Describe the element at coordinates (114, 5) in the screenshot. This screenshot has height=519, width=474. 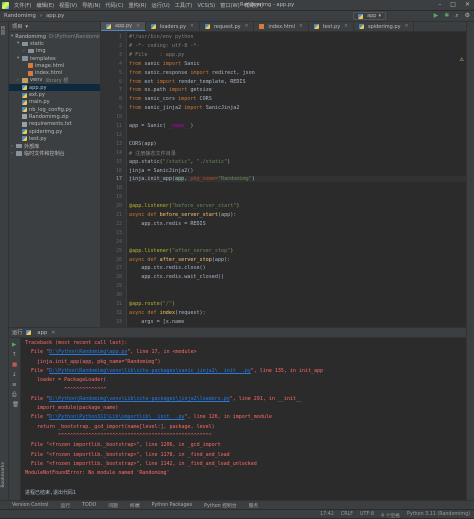
I see `menu-item: 代码(C)` at that location.